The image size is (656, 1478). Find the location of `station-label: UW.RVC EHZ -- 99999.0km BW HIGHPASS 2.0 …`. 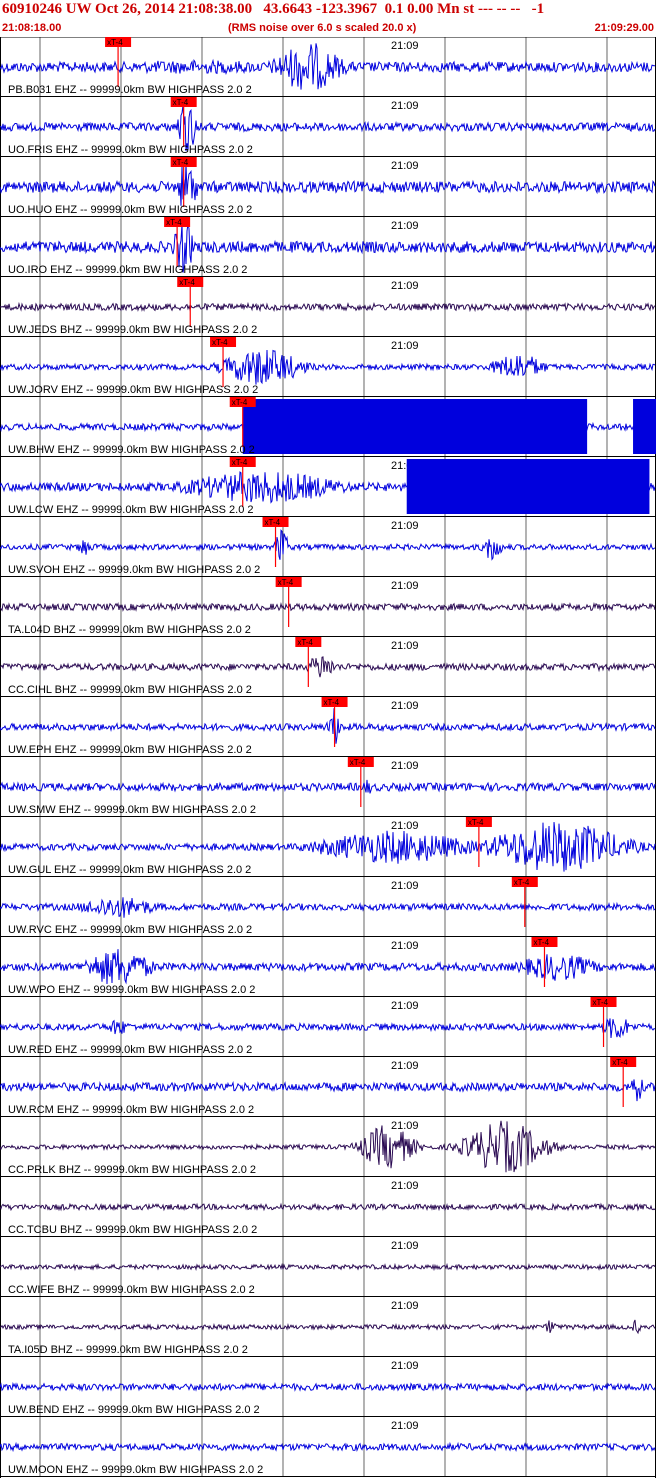

station-label: UW.RVC EHZ -- 99999.0km BW HIGHPASS 2.0 … is located at coordinates (130, 930).